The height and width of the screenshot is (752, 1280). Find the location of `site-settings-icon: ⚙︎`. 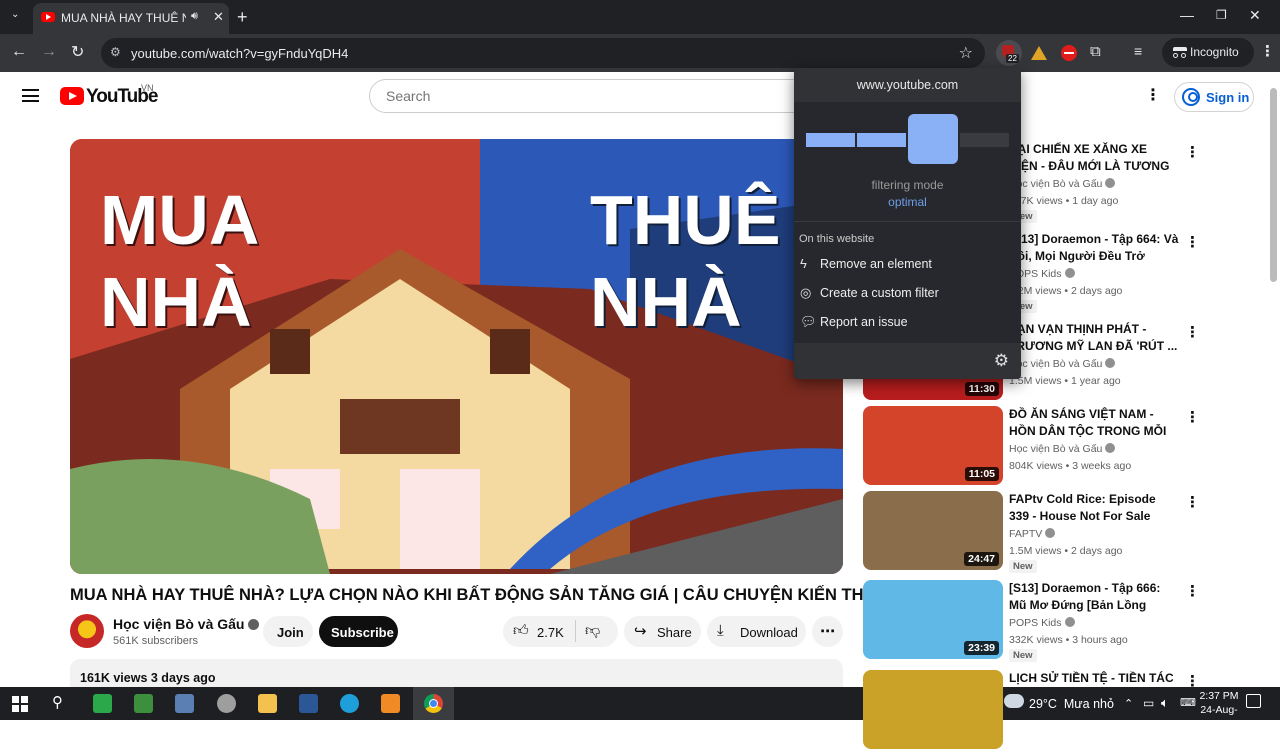

site-settings-icon: ⚙︎ is located at coordinates (115, 52).